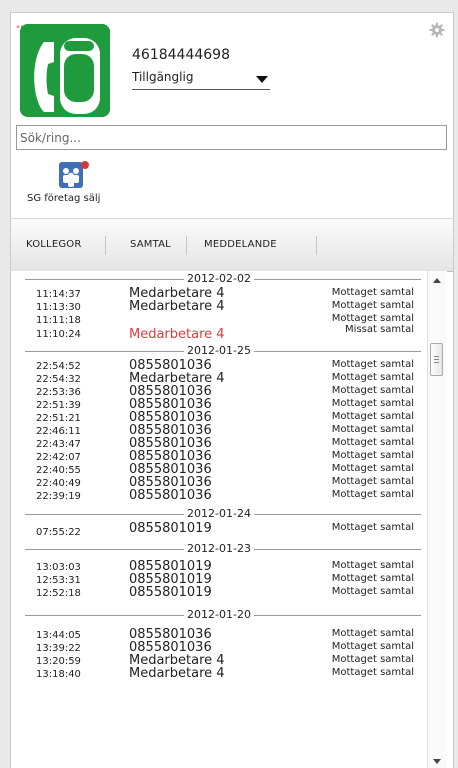  I want to click on date-label: 2012-01-23, so click(219, 549).